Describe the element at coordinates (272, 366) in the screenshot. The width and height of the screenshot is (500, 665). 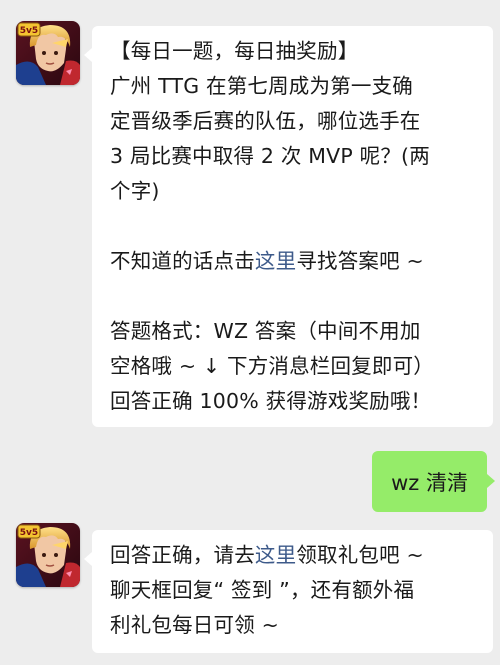
I see `message-line: 空格哦 ~ ↓ 下方消息栏回复即可）` at that location.